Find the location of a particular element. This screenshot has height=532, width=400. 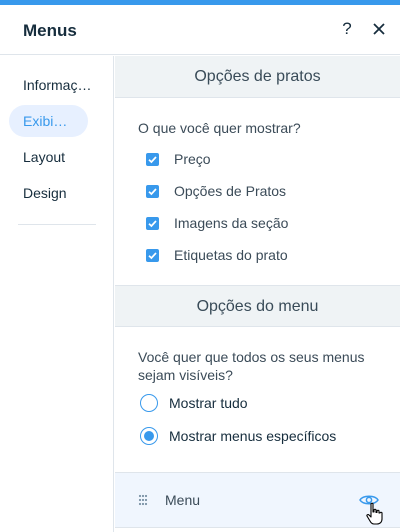

checkbox-label: Imagens da seção is located at coordinates (231, 223).